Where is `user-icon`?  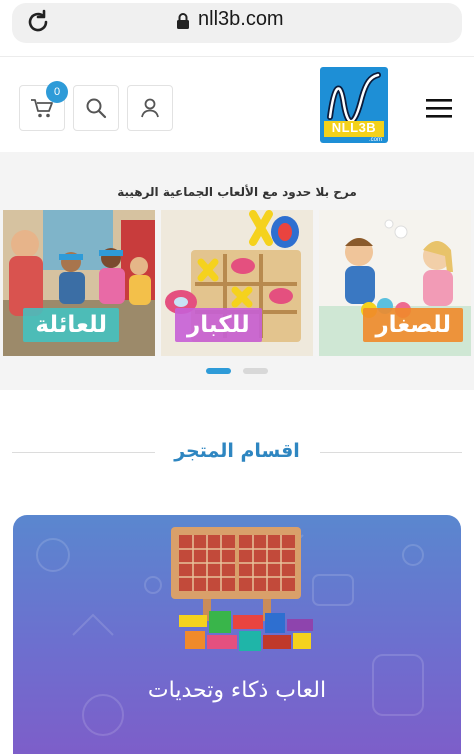
user-icon is located at coordinates (150, 108).